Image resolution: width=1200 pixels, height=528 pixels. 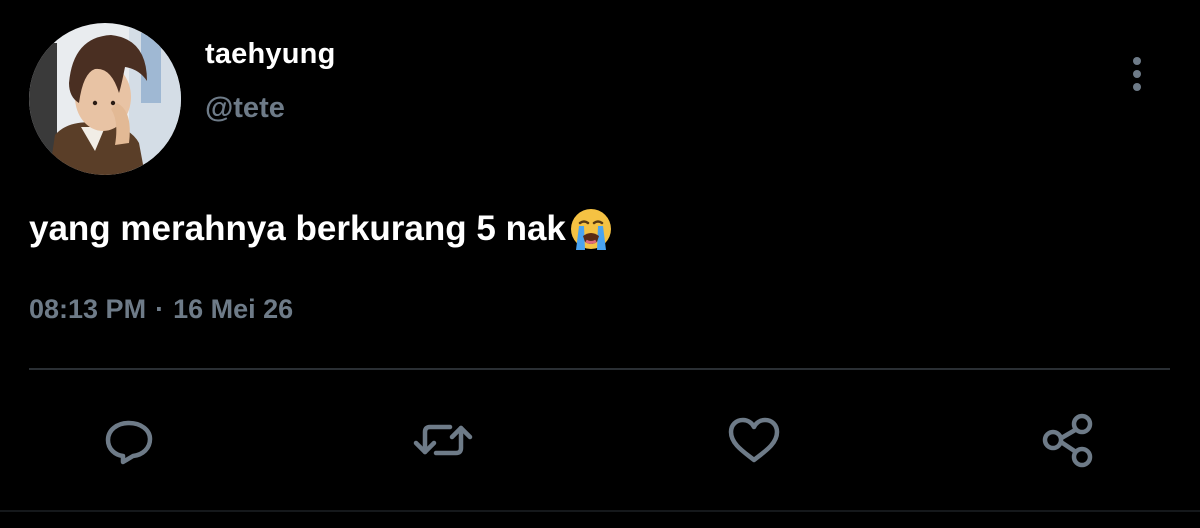 What do you see at coordinates (1137, 74) in the screenshot?
I see `more-options-icon` at bounding box center [1137, 74].